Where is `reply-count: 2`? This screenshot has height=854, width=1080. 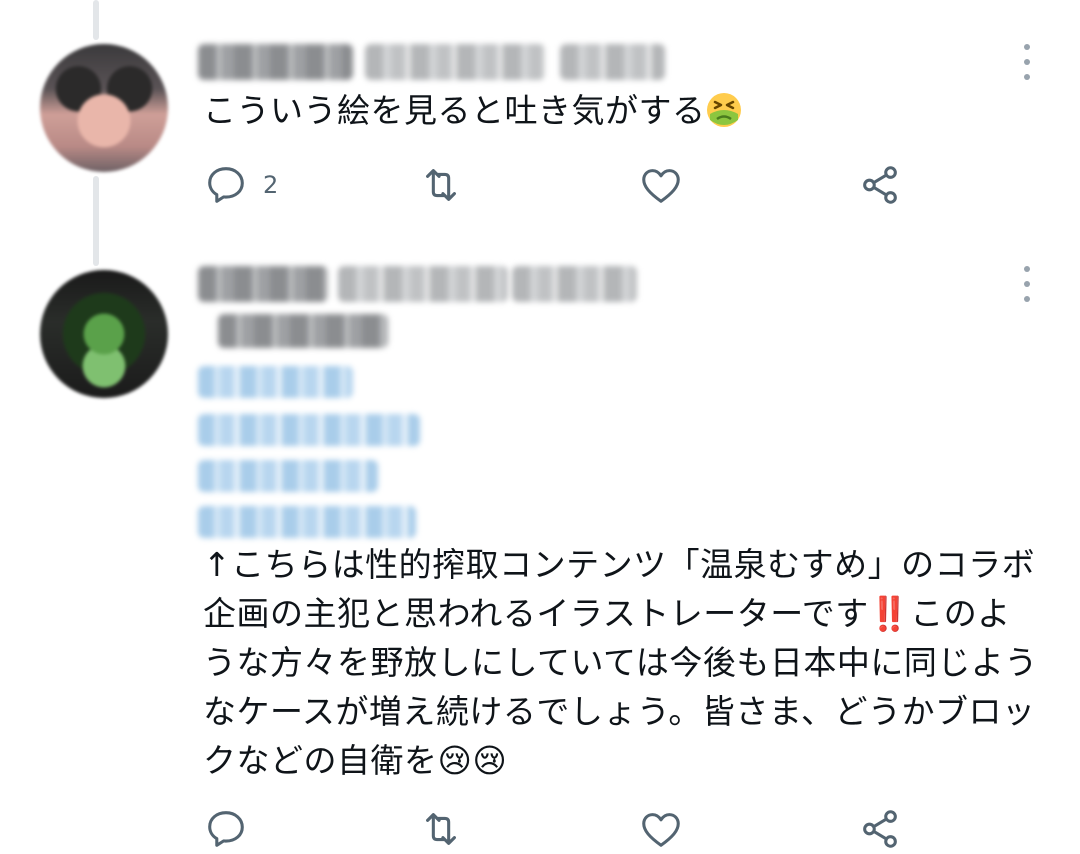
reply-count: 2 is located at coordinates (271, 185).